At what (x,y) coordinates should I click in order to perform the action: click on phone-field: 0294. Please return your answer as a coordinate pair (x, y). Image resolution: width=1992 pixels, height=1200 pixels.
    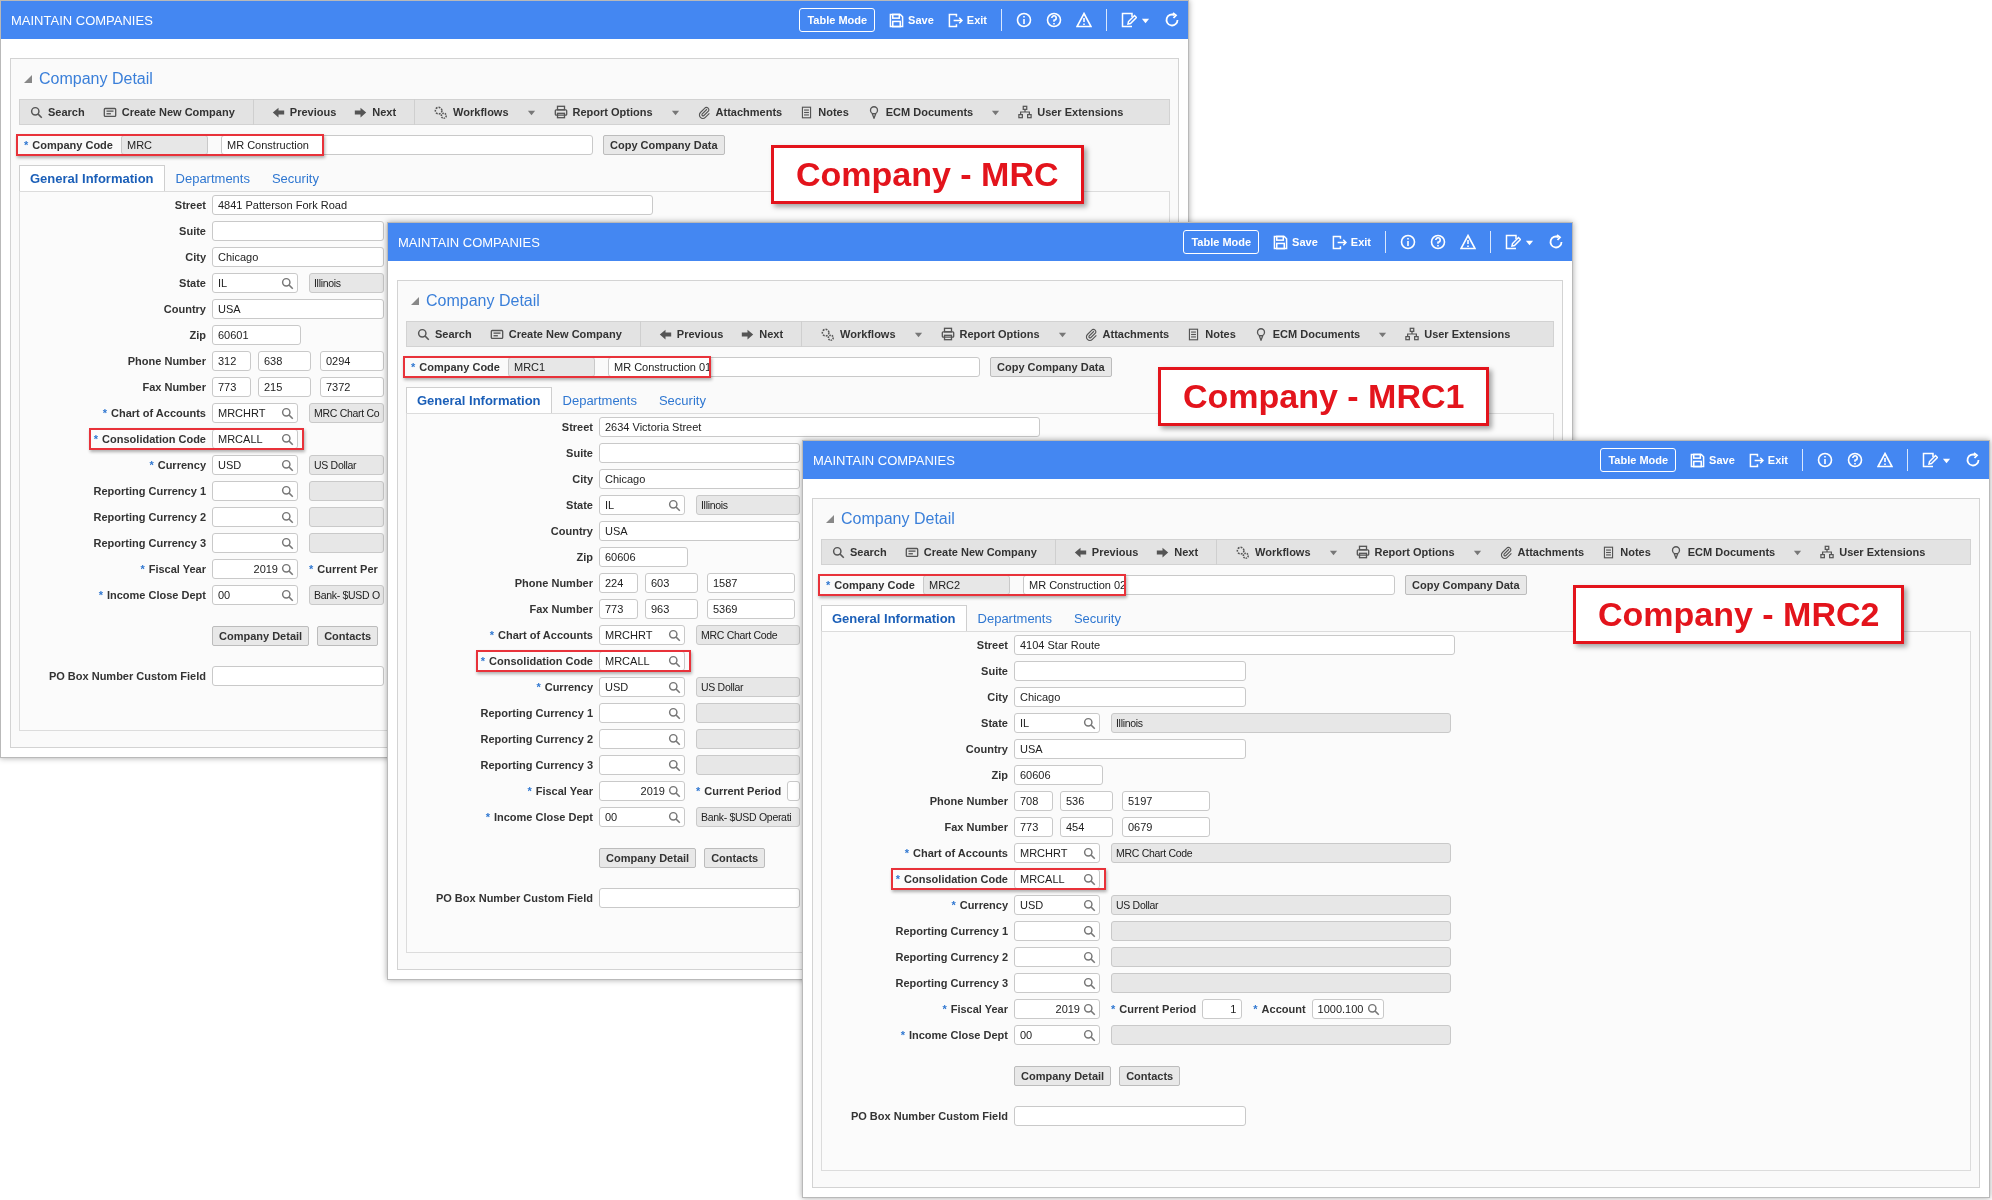
    Looking at the image, I should click on (352, 361).